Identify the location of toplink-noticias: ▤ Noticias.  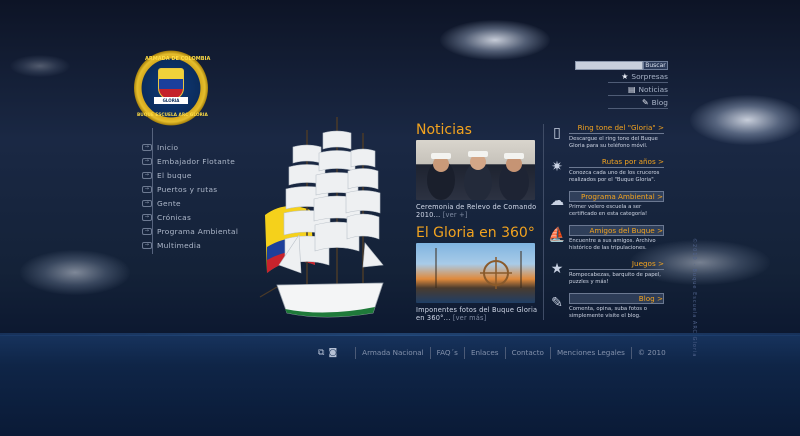
(638, 89).